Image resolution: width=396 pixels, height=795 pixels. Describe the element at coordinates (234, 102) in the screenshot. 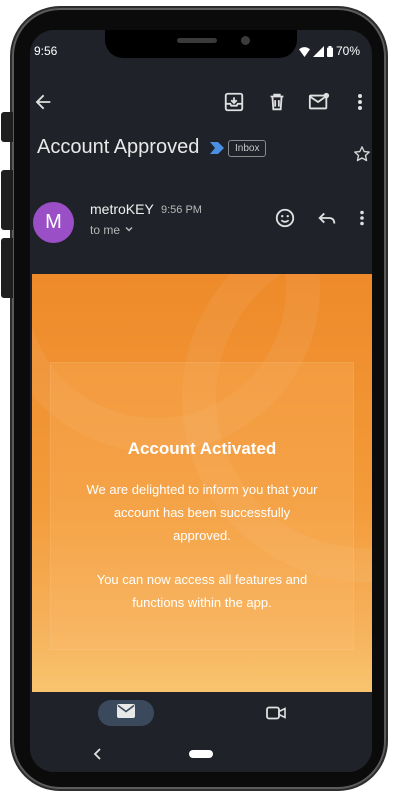

I see `archive-icon` at that location.